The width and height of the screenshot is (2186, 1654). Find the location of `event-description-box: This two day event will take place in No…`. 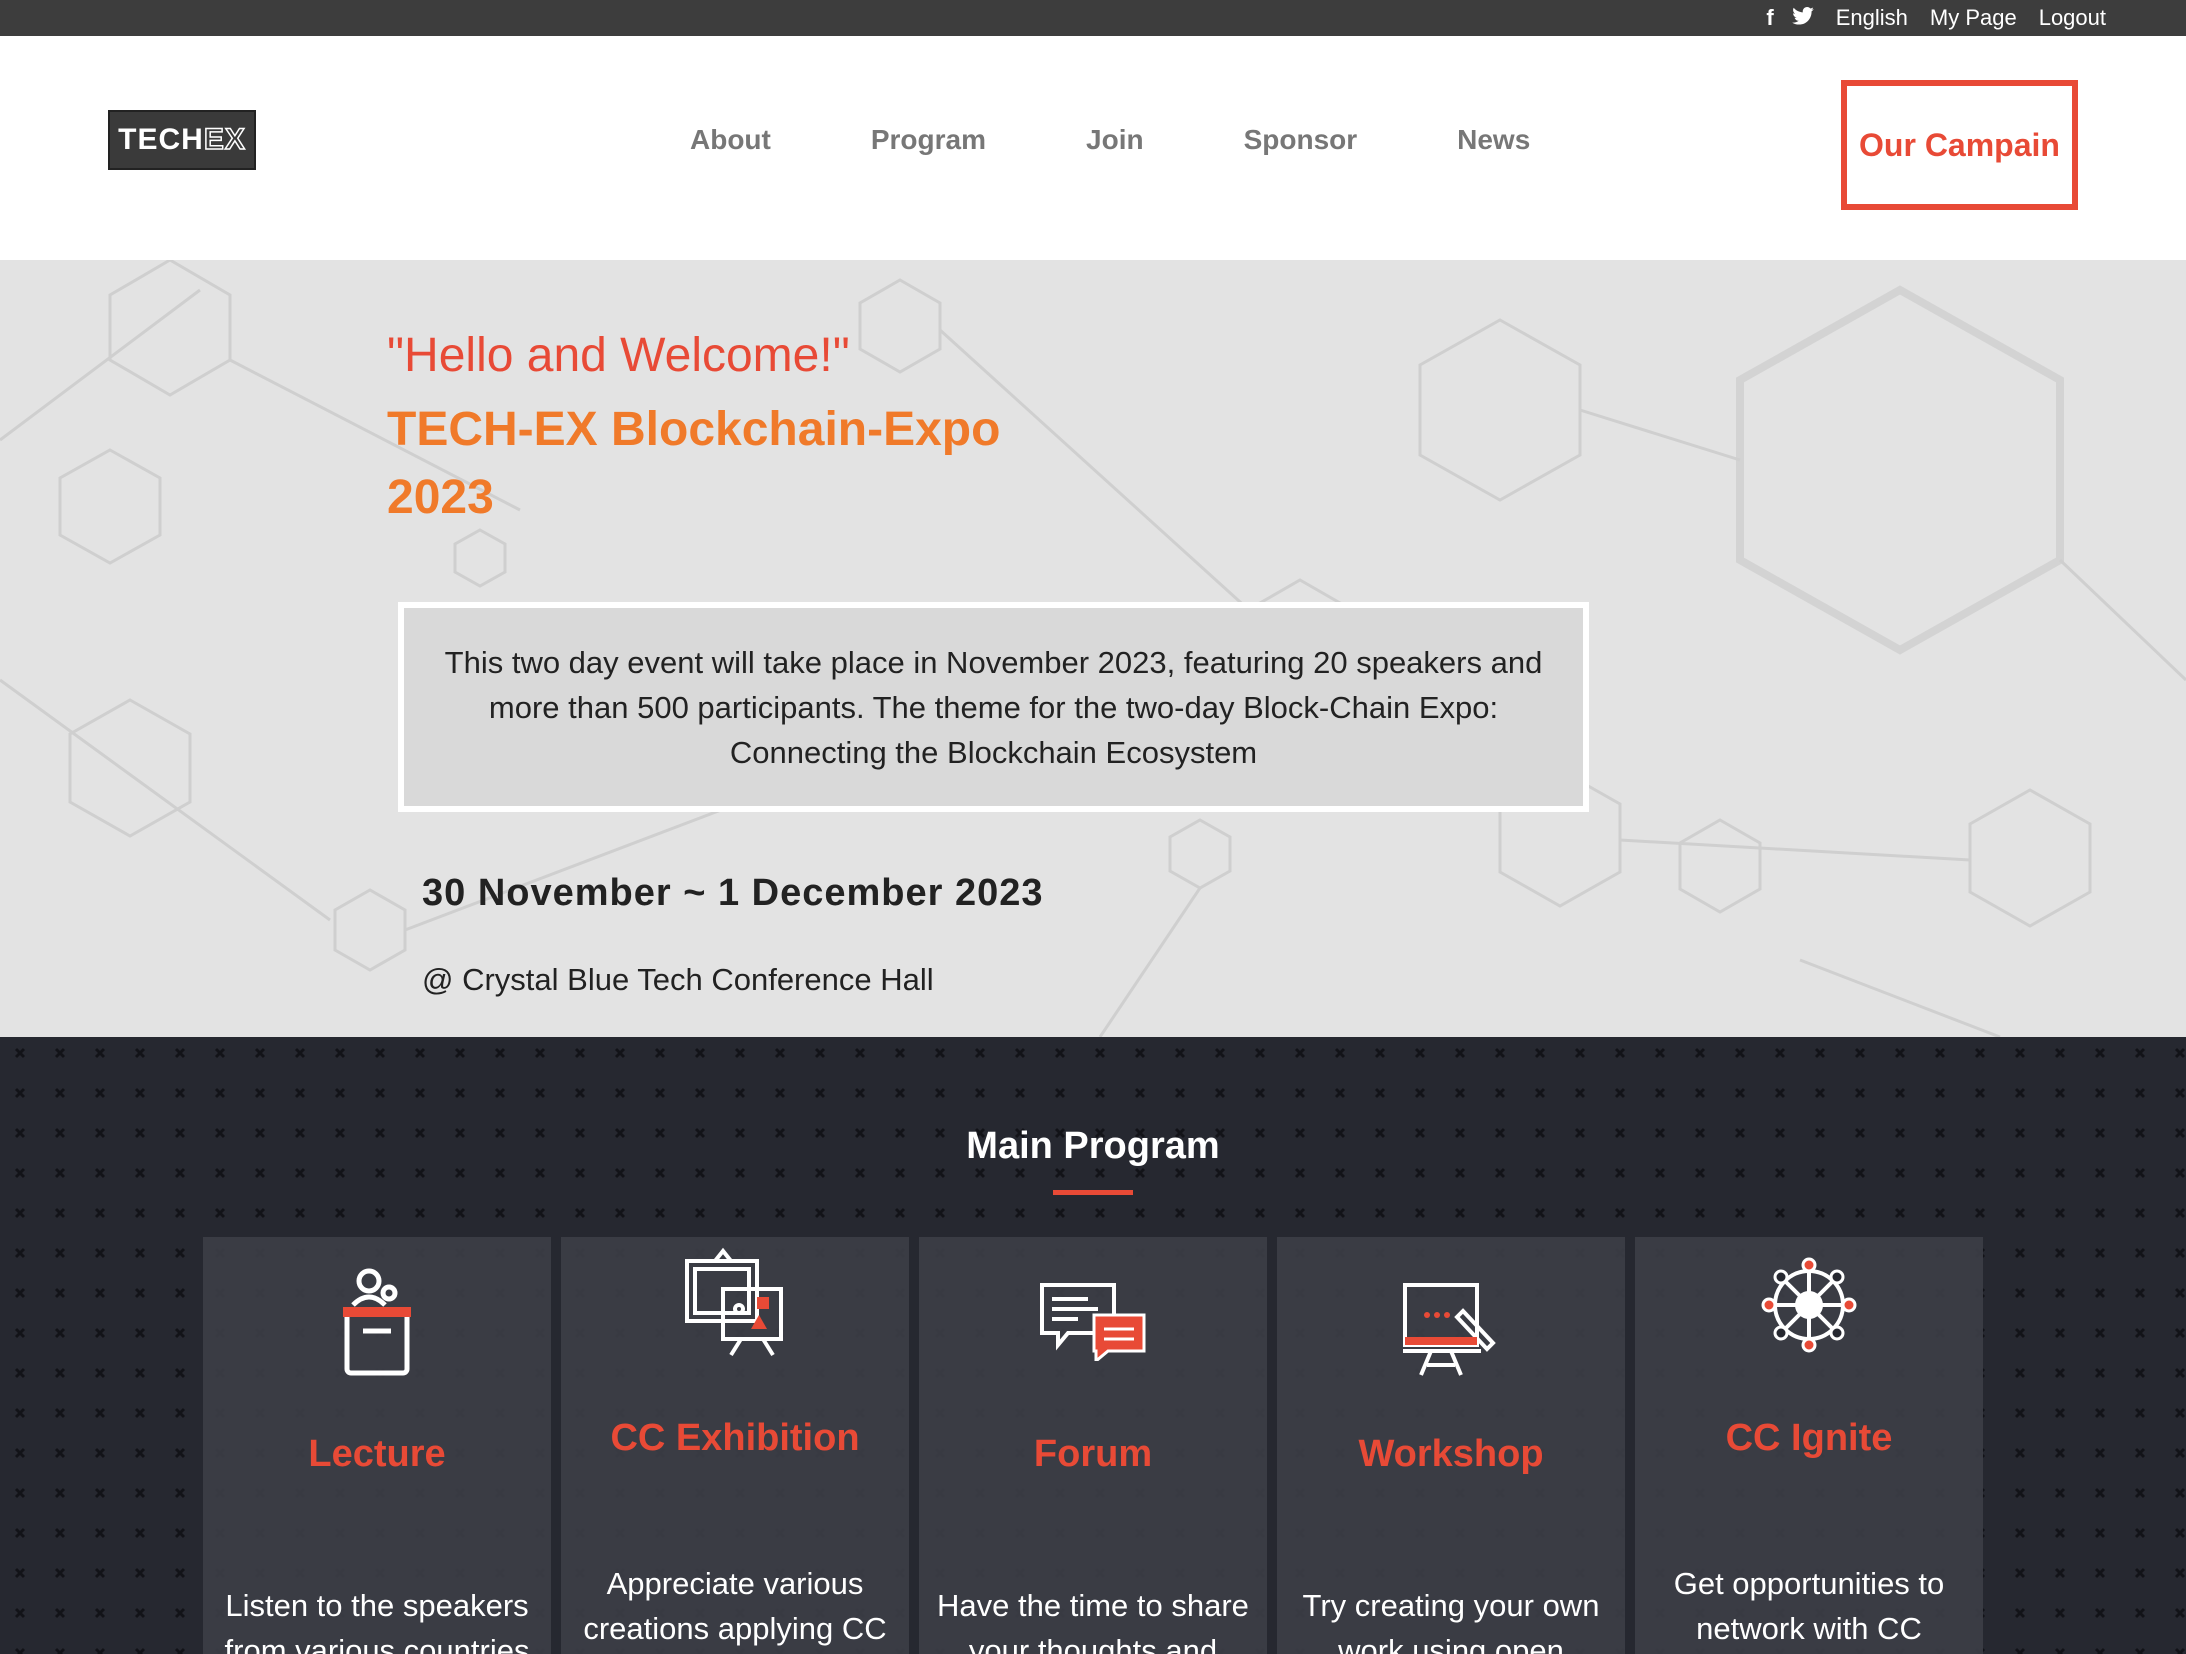

event-description-box: This two day event will take place in No… is located at coordinates (993, 707).